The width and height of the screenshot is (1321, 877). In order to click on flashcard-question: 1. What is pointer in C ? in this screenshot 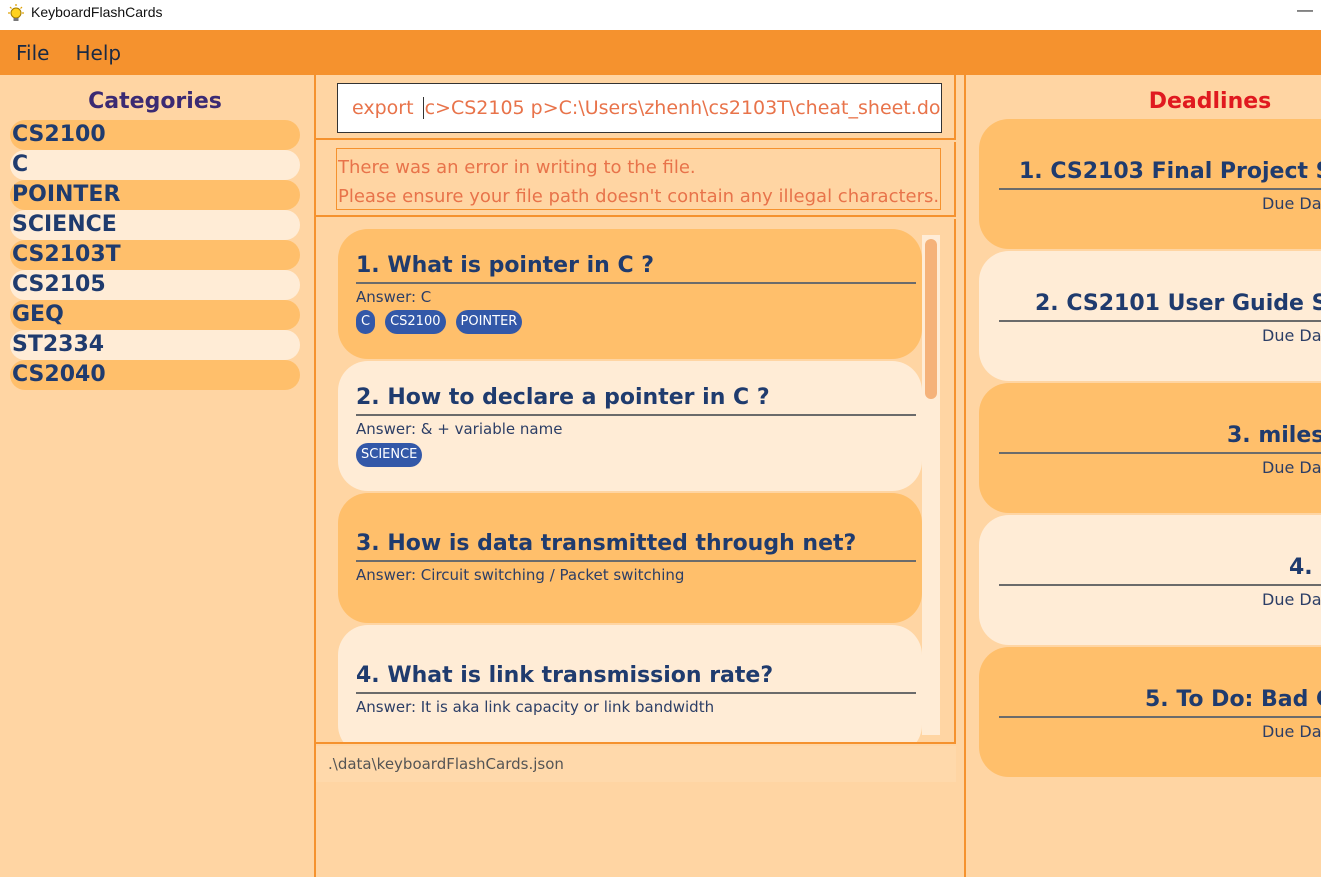, I will do `click(505, 265)`.